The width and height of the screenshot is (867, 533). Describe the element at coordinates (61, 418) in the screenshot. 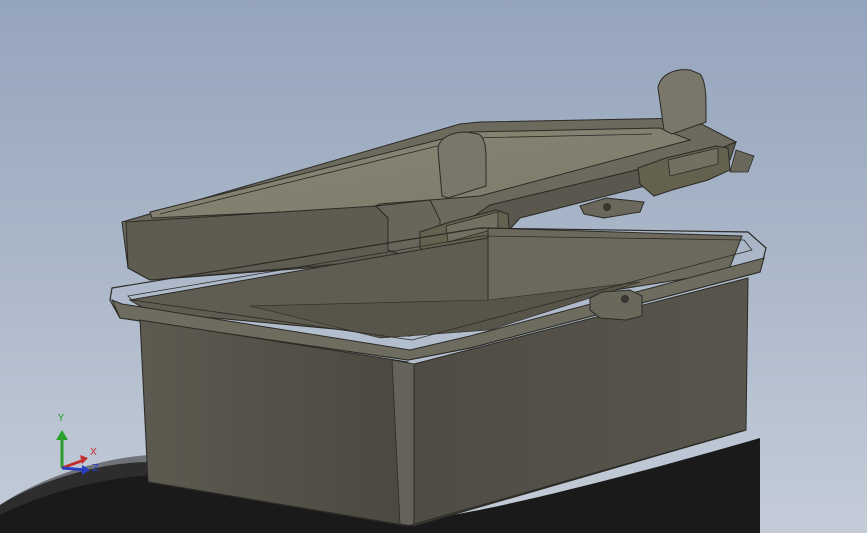

I see `y-axis-label: Y` at that location.